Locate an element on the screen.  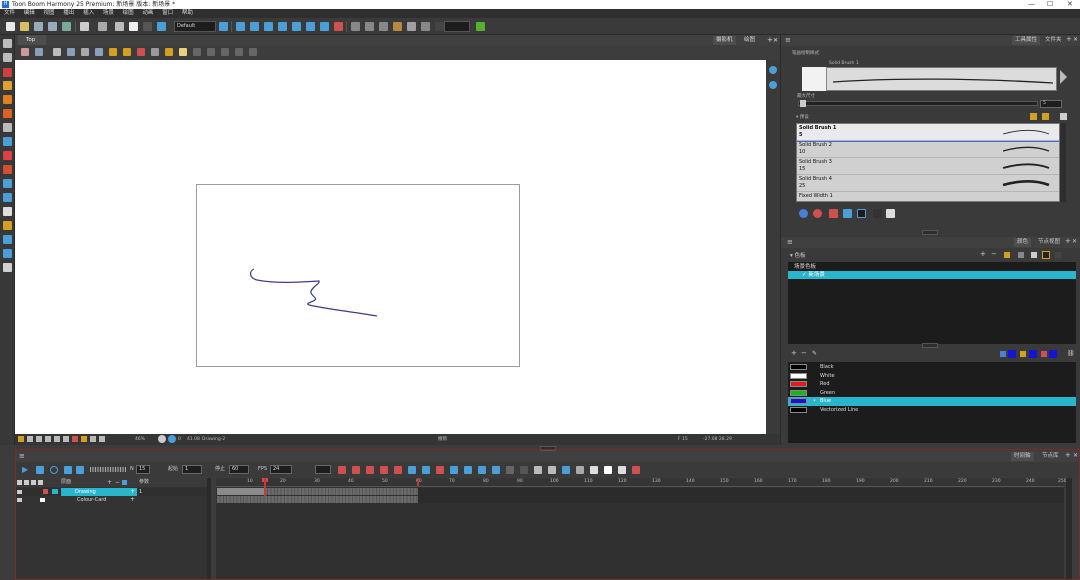
delete-key-icon is located at coordinates (440, 470).